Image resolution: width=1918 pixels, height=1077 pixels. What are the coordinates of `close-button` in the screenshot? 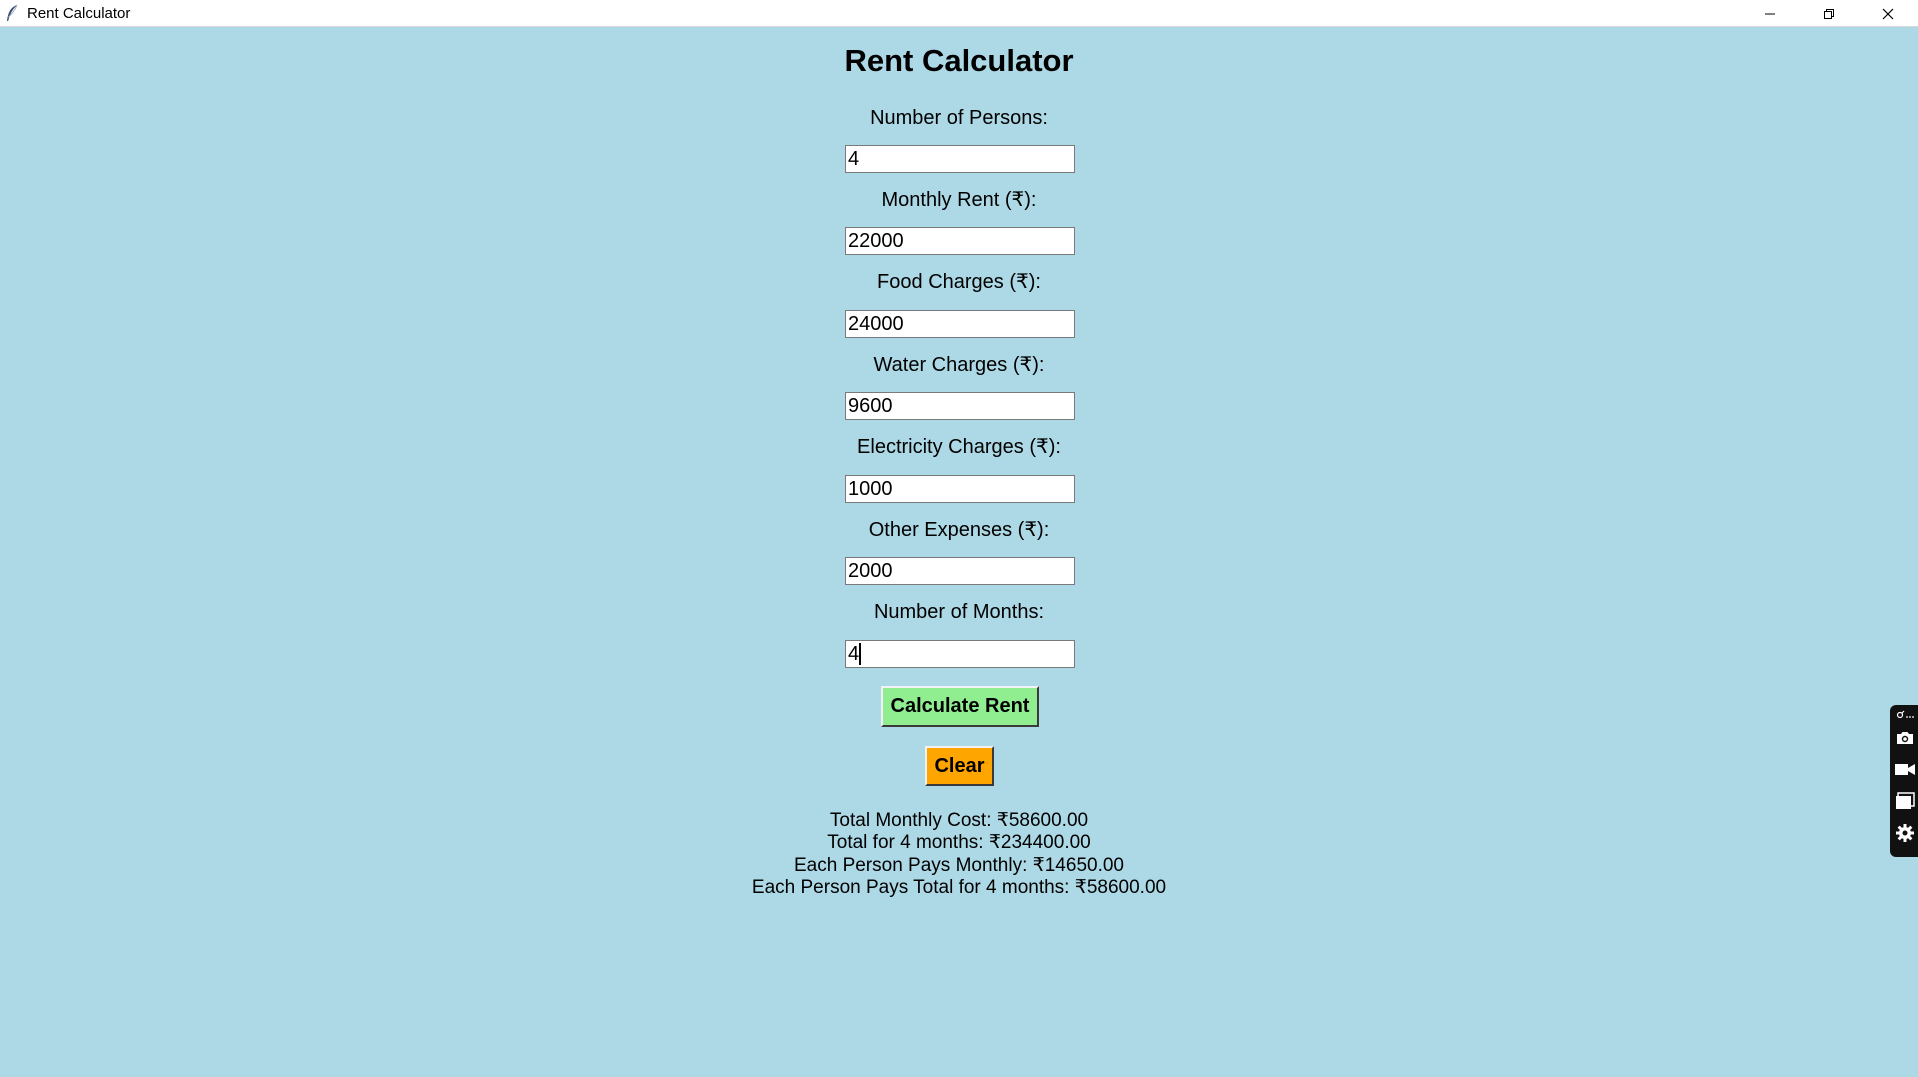 It's located at (1888, 13).